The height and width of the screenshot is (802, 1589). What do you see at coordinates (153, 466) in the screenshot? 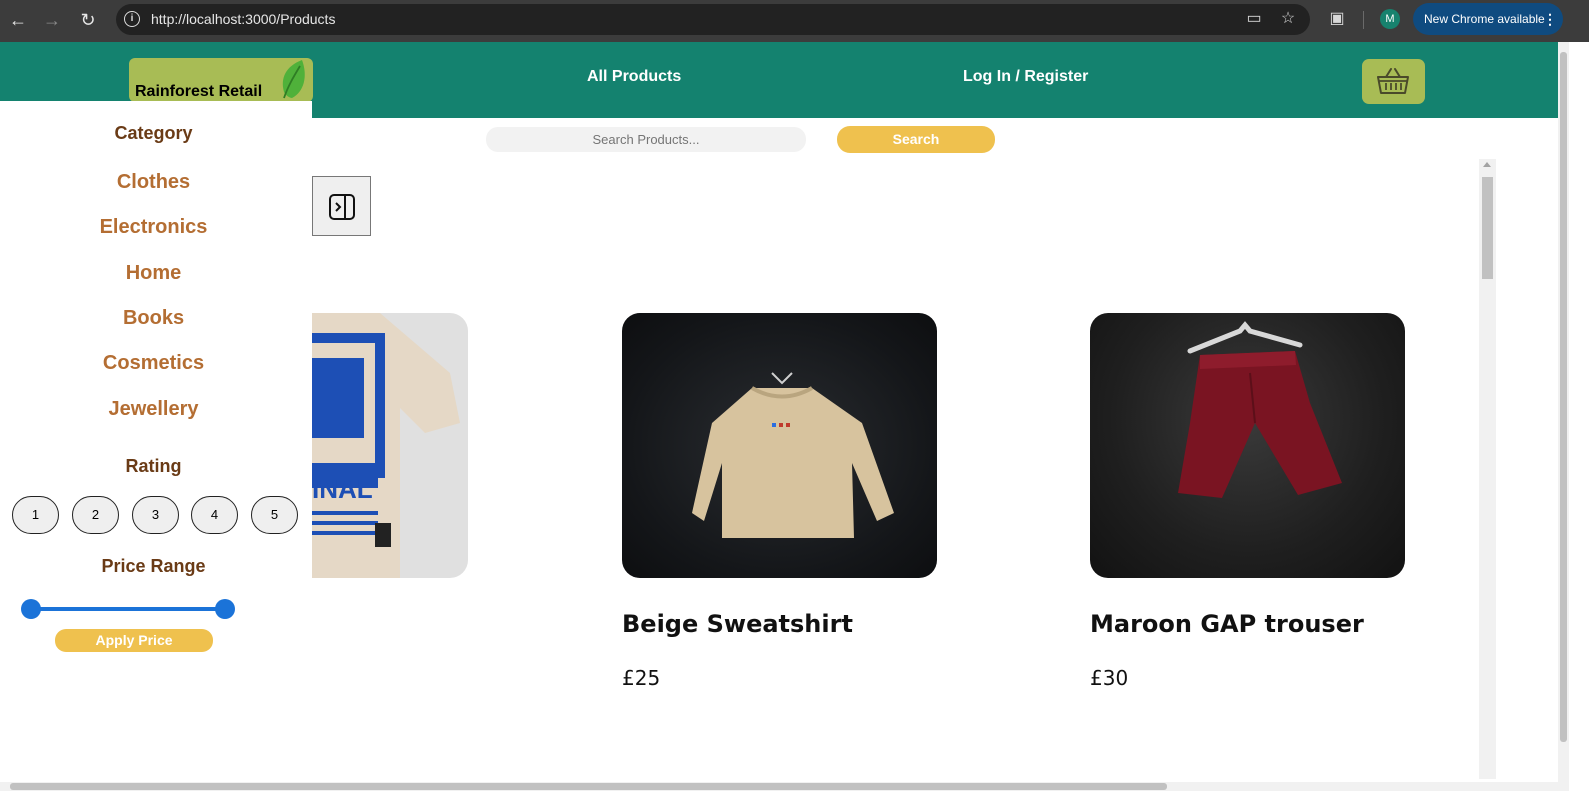
I see `rating-heading: Rating` at bounding box center [153, 466].